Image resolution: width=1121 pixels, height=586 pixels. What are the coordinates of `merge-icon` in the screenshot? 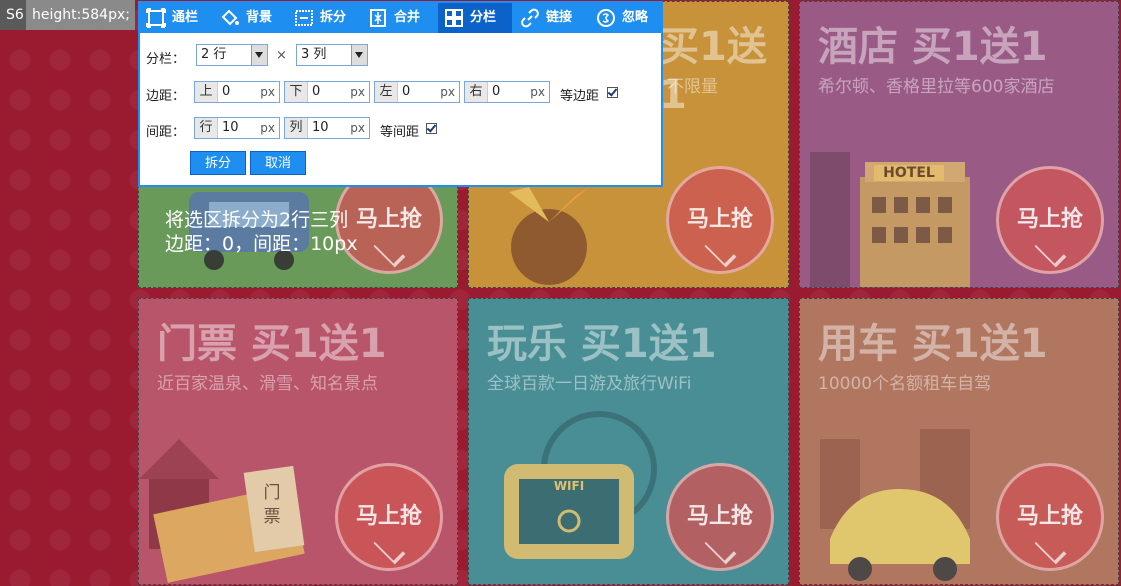 It's located at (378, 18).